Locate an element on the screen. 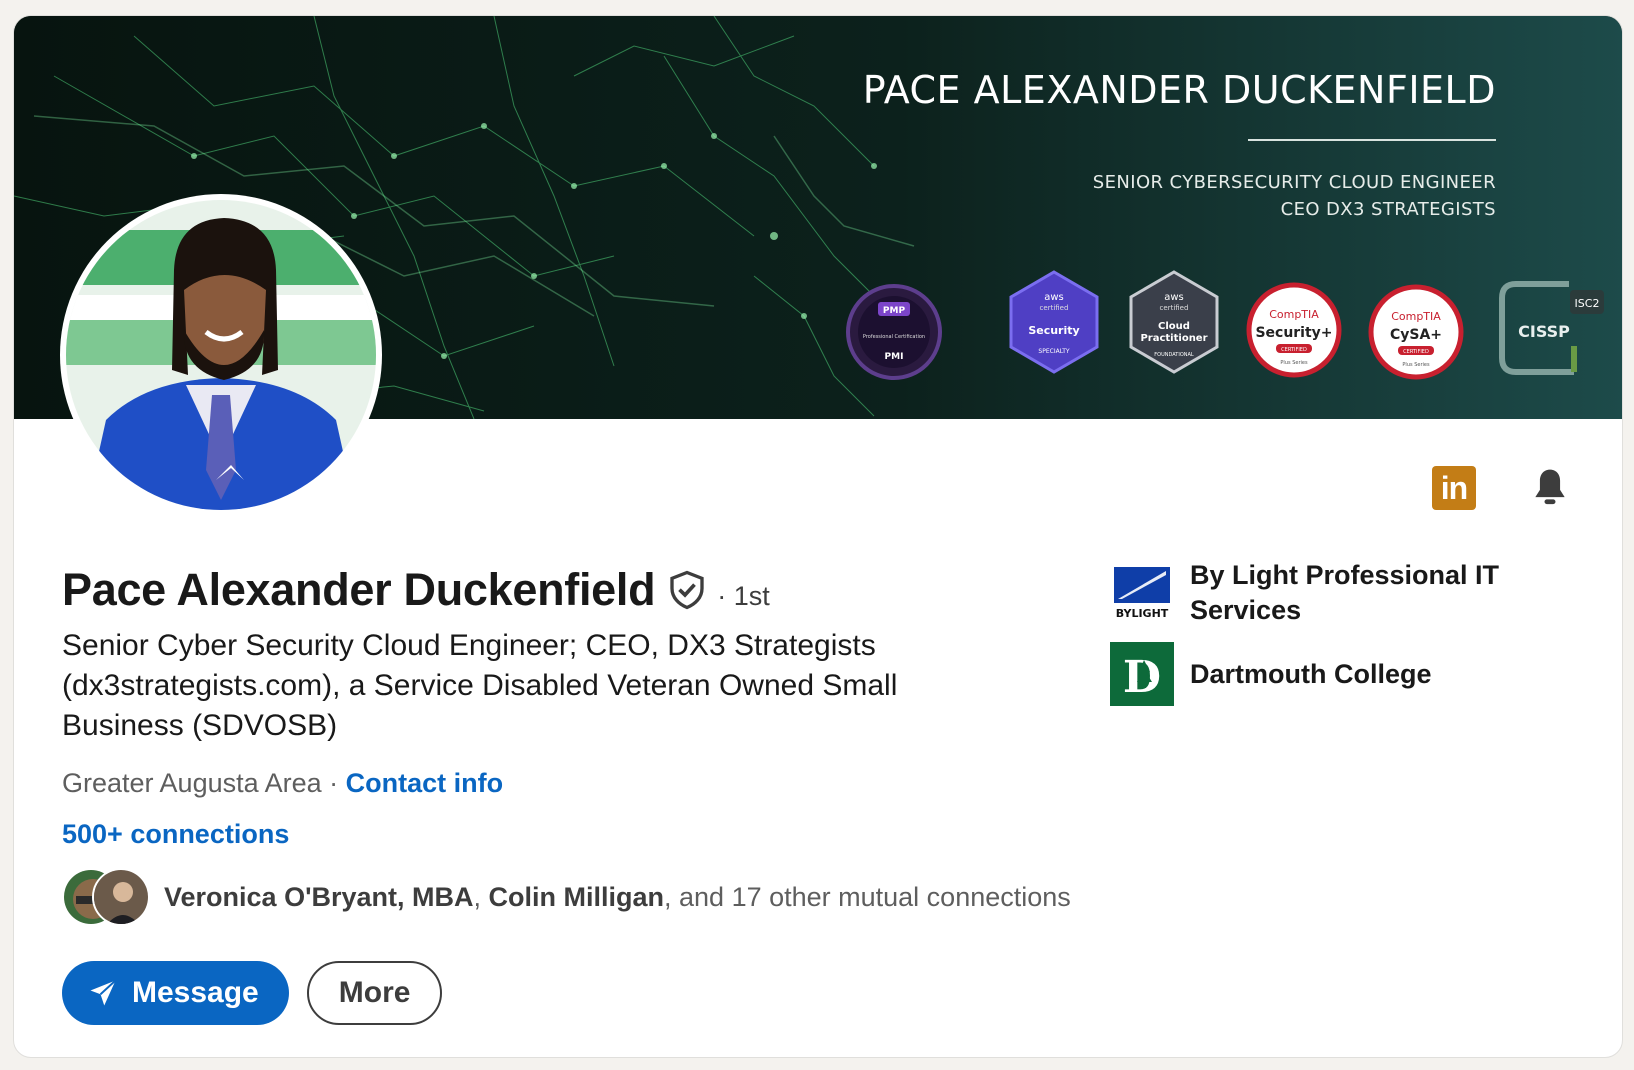 The height and width of the screenshot is (1070, 1634). more-button: More is located at coordinates (374, 993).